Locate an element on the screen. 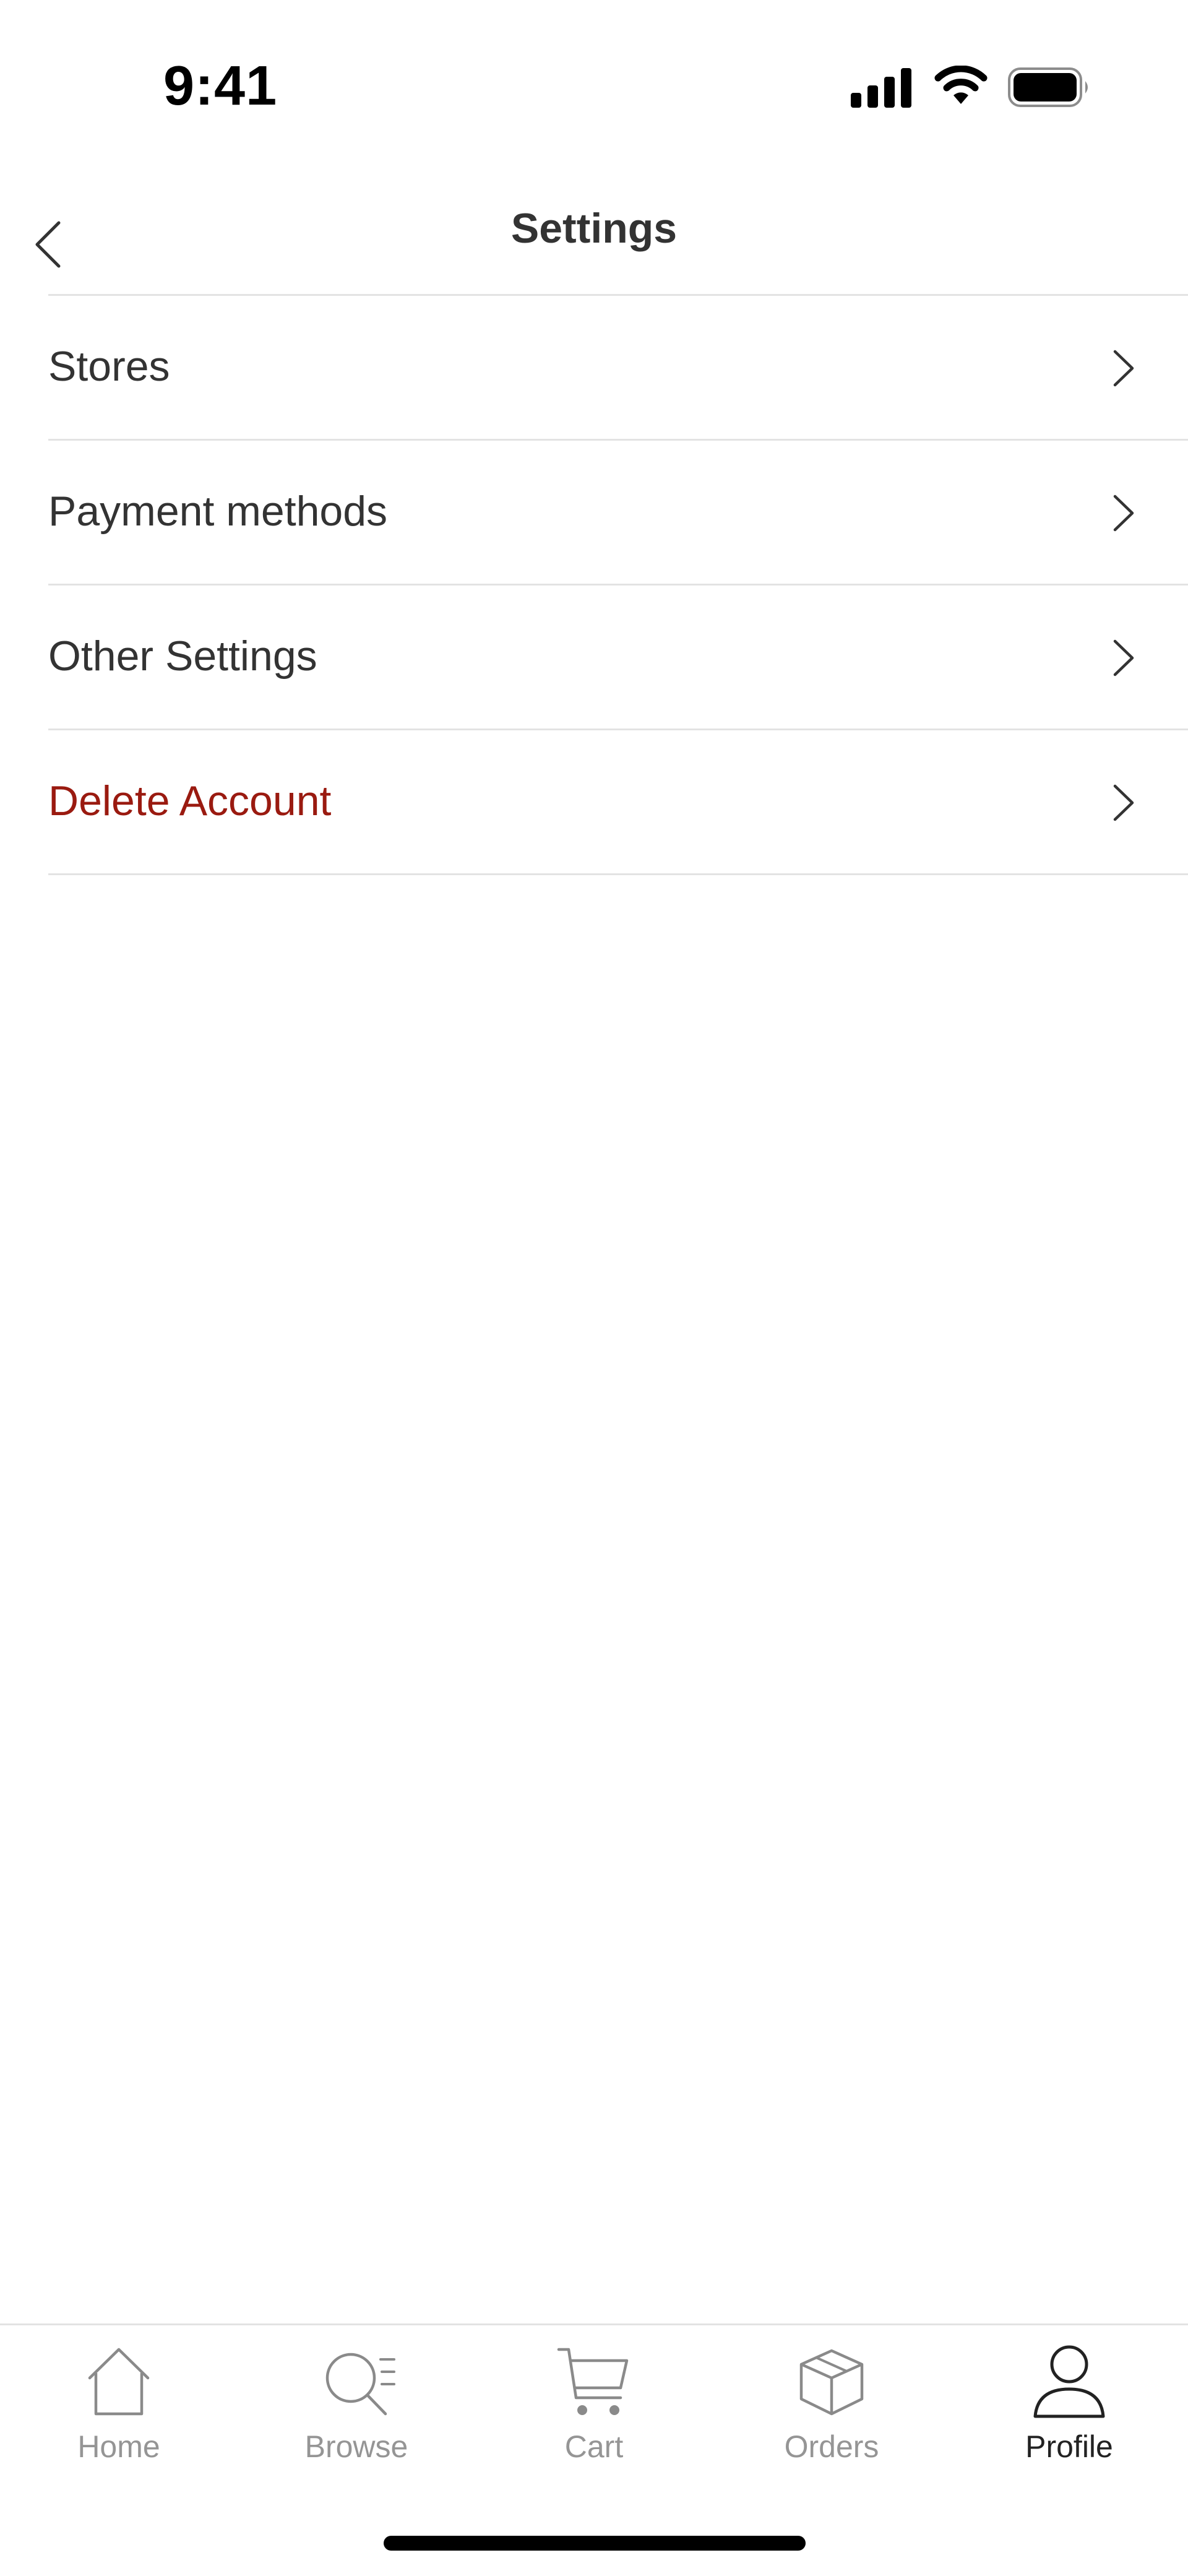 The width and height of the screenshot is (1188, 2576). status-bar: 9:41 is located at coordinates (594, 80).